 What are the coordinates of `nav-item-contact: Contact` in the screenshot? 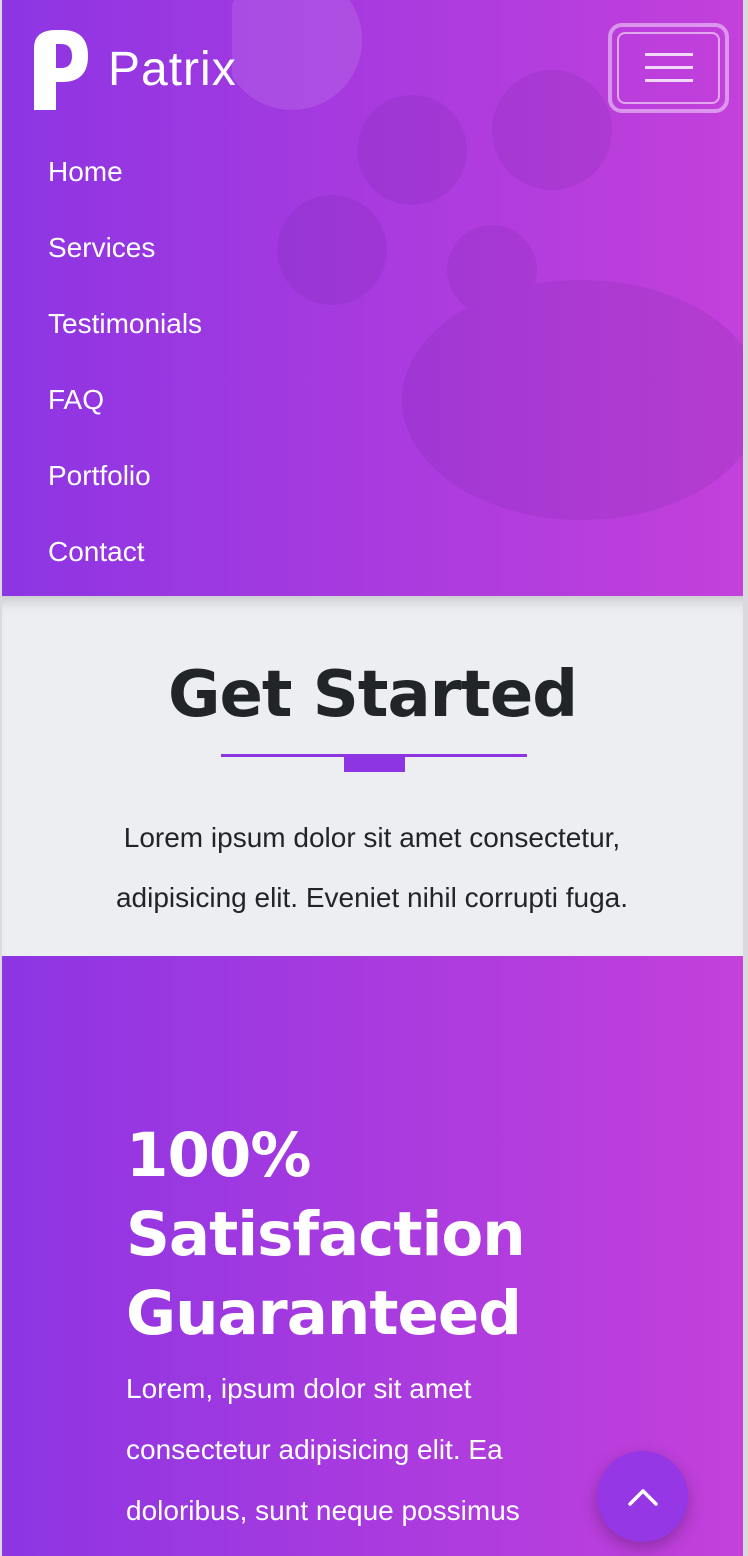 It's located at (125, 552).